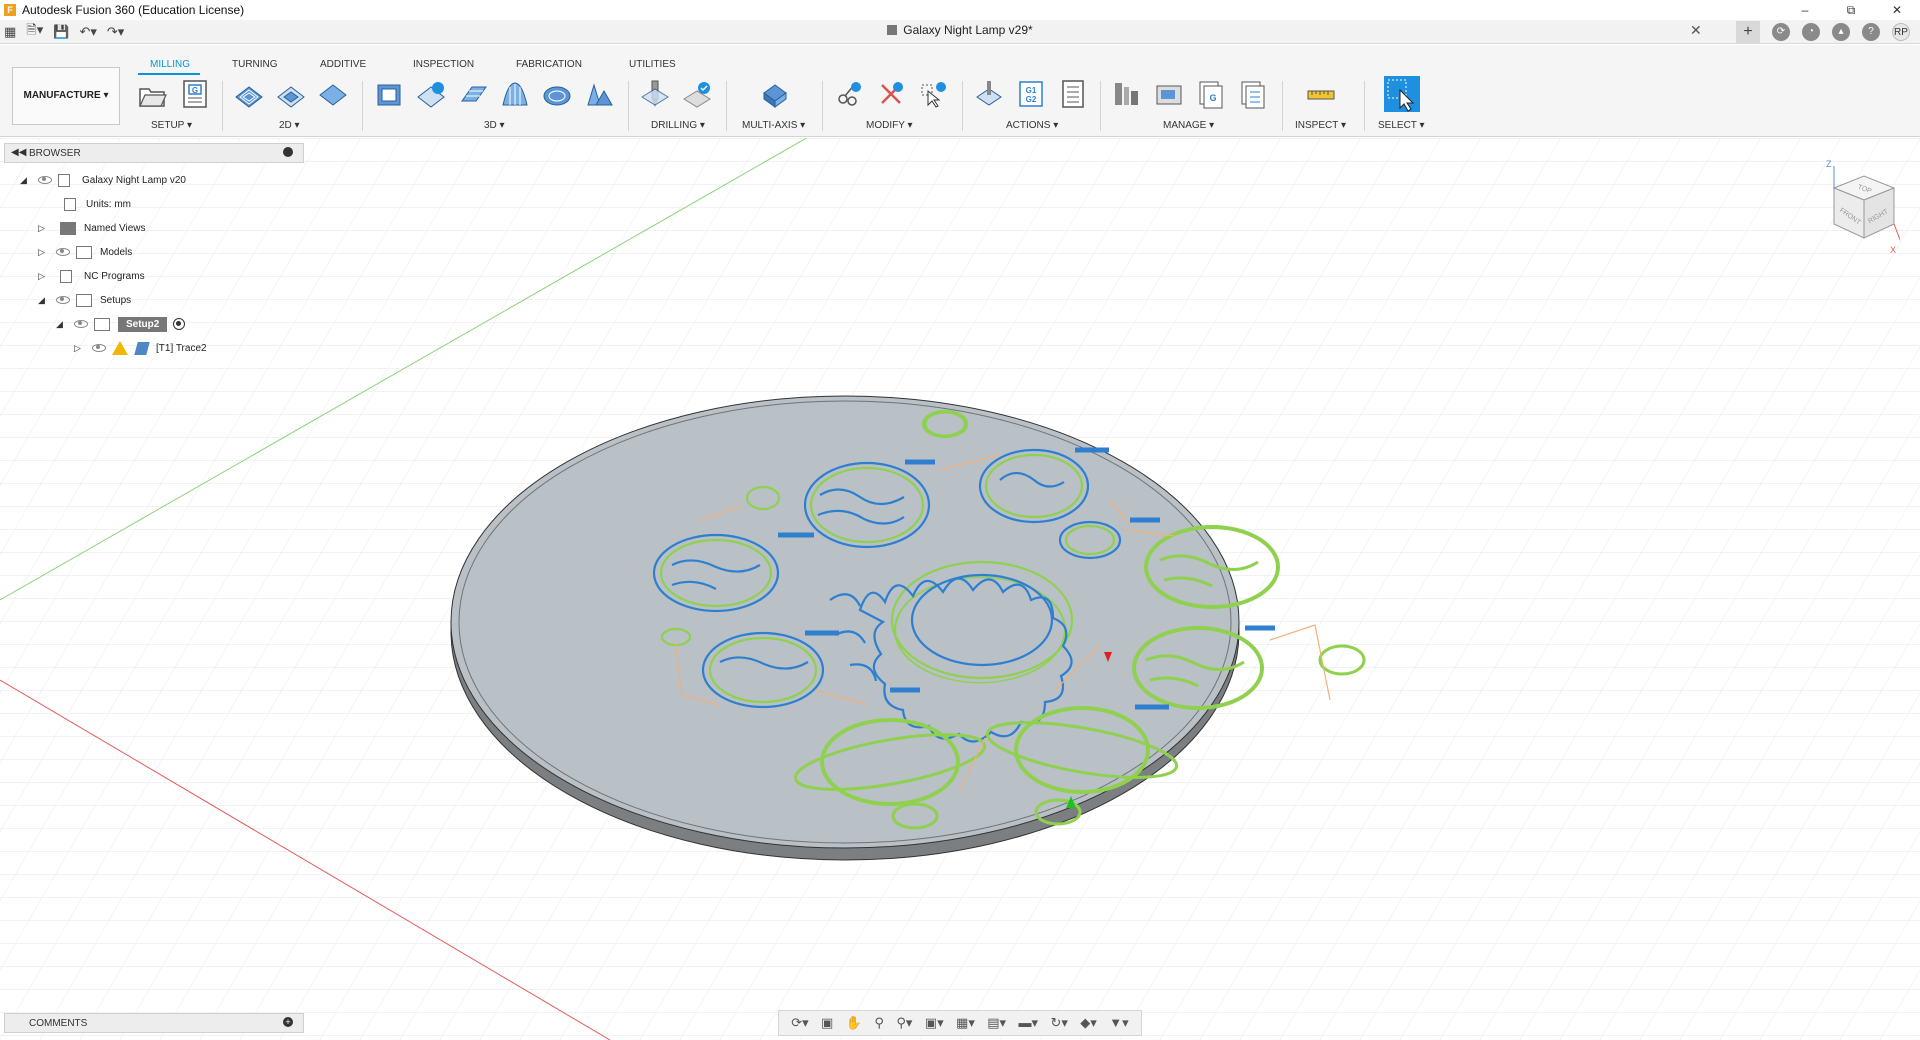 The width and height of the screenshot is (1920, 1040). I want to click on 2d-adaptive-icon, so click(249, 94).